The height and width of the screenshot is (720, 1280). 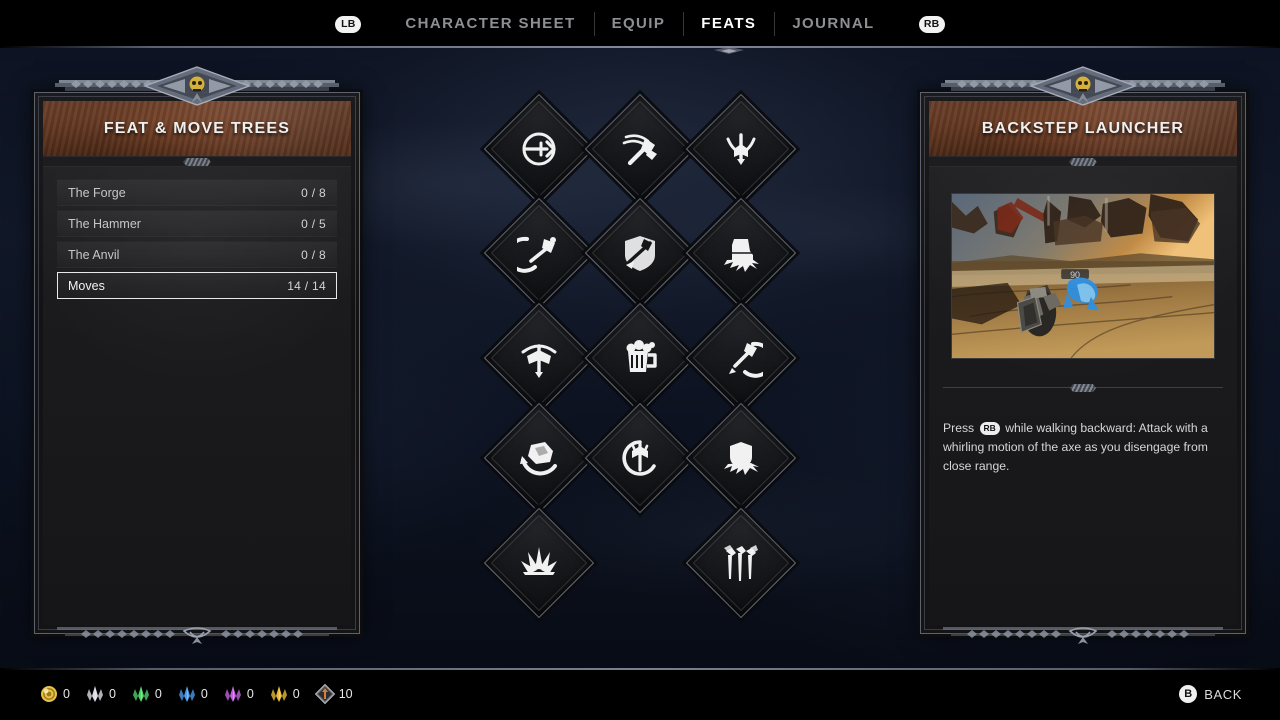 I want to click on tree-row-label: The Forge, so click(x=97, y=192).